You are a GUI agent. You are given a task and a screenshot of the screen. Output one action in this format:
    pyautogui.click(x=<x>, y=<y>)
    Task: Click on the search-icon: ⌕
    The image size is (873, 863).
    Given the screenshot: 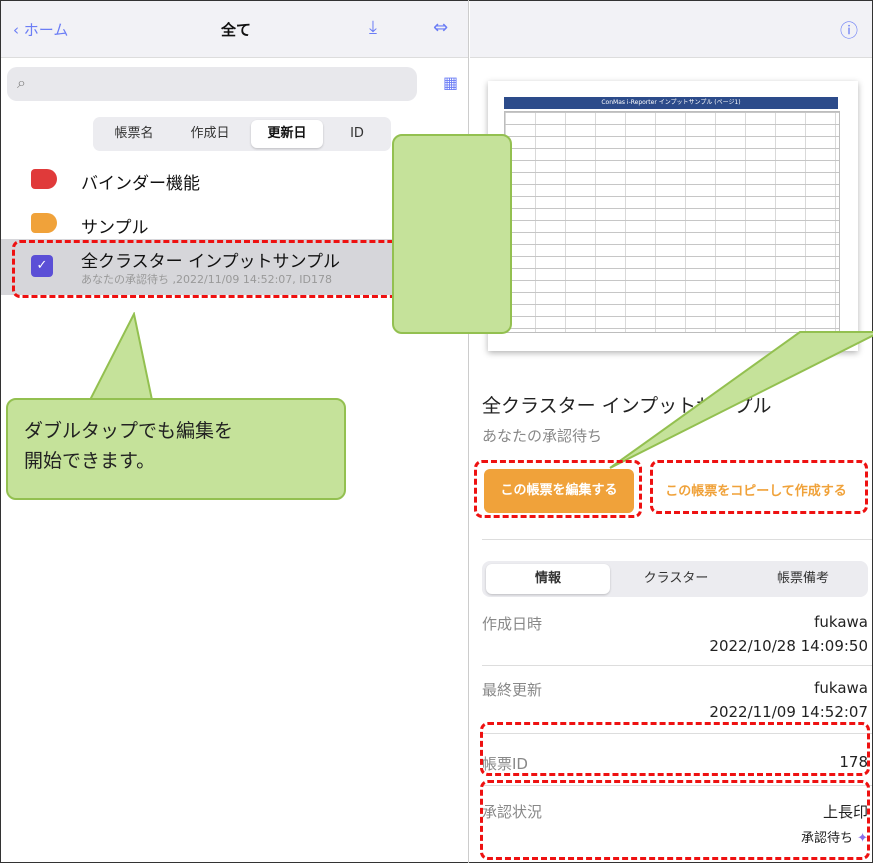 What is the action you would take?
    pyautogui.click(x=21, y=82)
    